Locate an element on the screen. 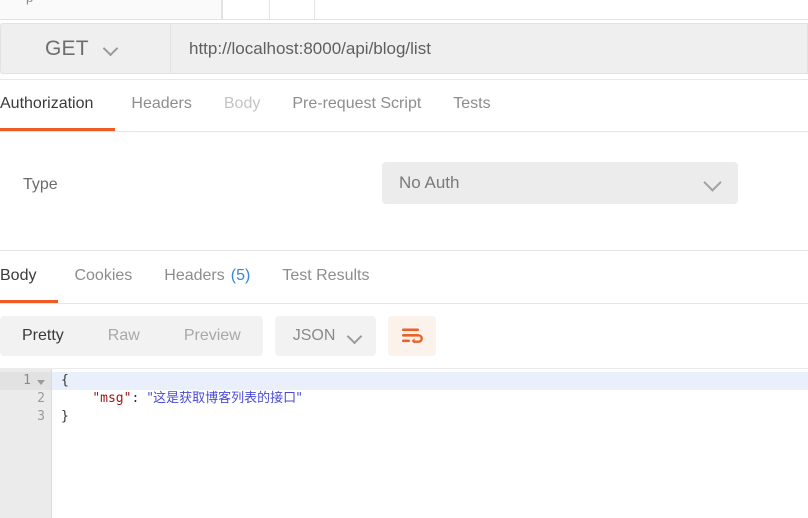  response-language-select: JSON is located at coordinates (325, 336).